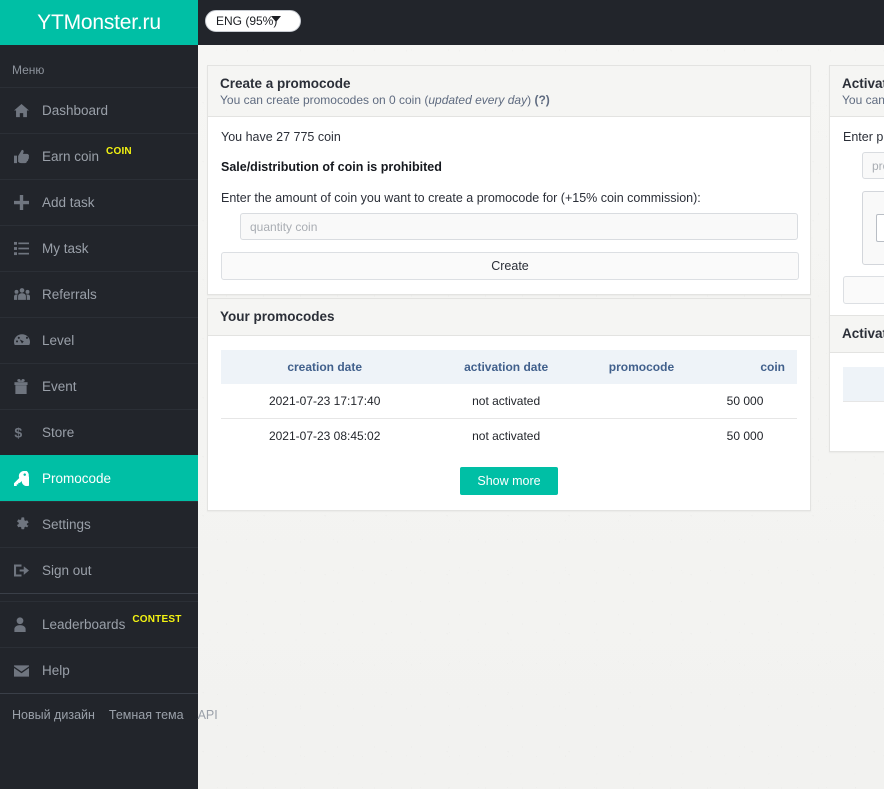 The height and width of the screenshot is (789, 884). What do you see at coordinates (99, 524) in the screenshot?
I see `sidebar-item-settings: Settings` at bounding box center [99, 524].